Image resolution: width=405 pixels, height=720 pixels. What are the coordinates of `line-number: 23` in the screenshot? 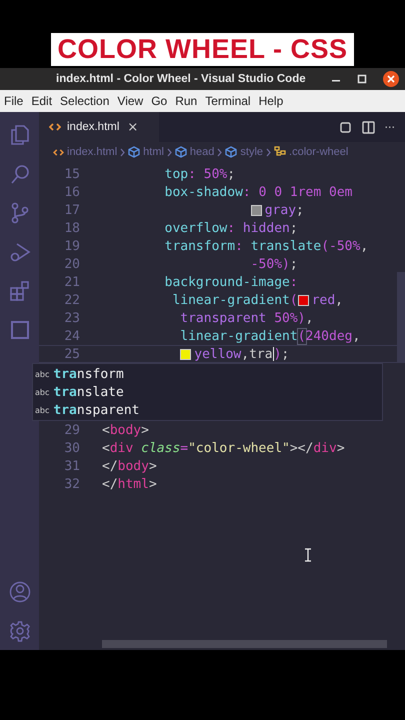 It's located at (71, 318).